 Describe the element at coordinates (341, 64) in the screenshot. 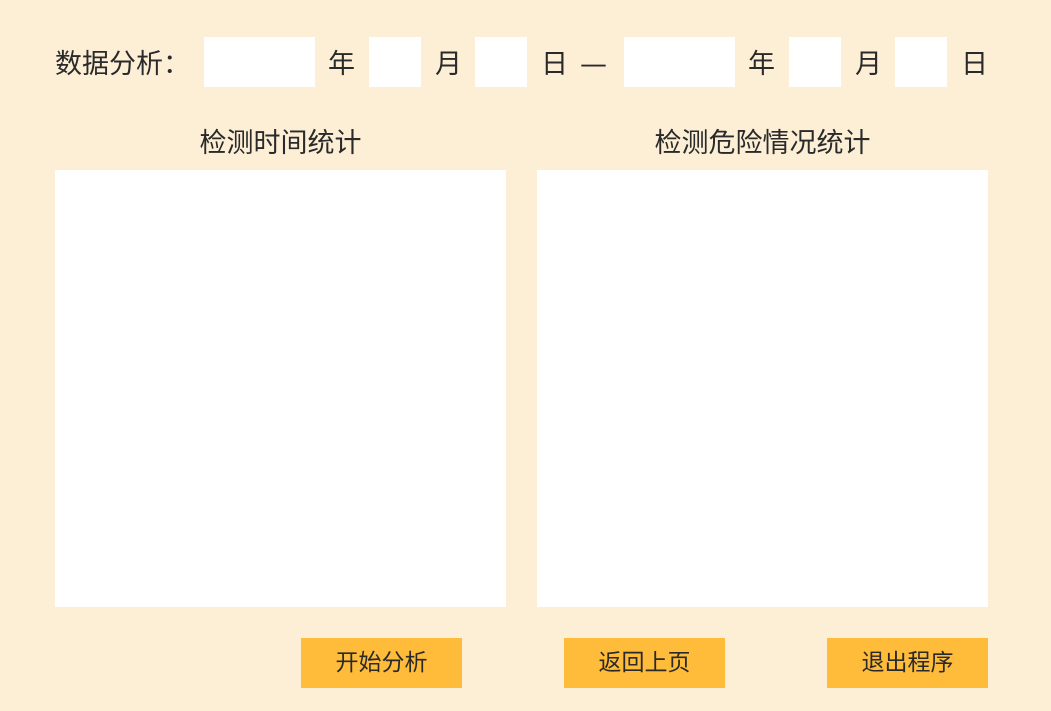

I see `start-year-unit: 年` at that location.